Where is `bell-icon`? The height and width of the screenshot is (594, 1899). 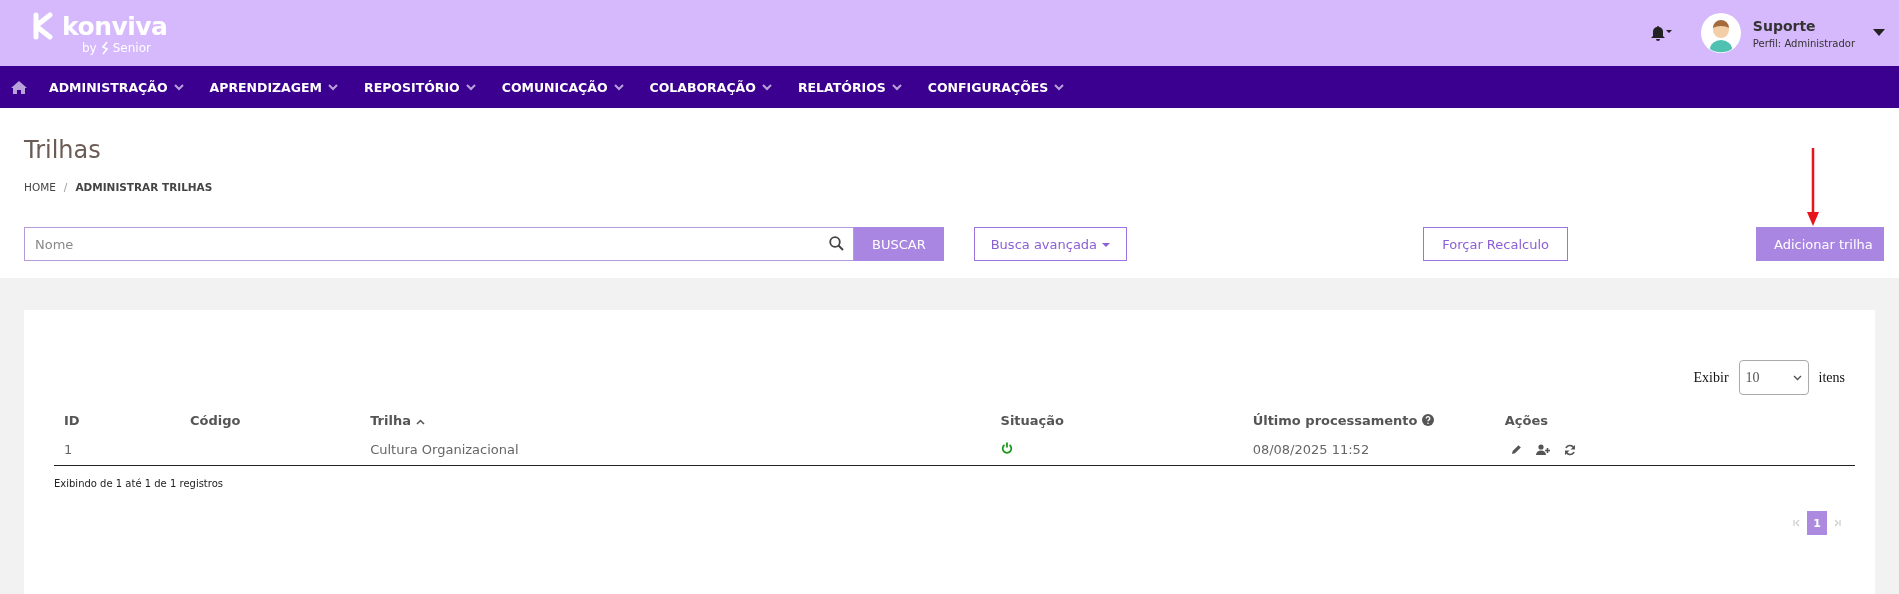
bell-icon is located at coordinates (1661, 33).